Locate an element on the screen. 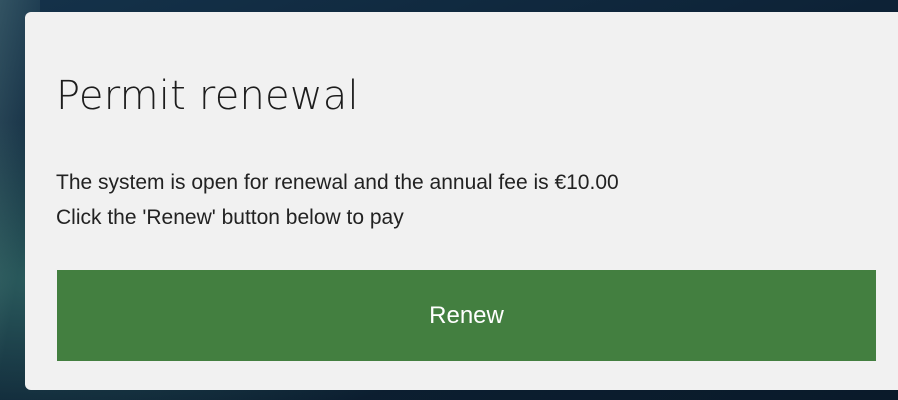 This screenshot has width=898, height=400. card-title: Permit renewal is located at coordinates (207, 96).